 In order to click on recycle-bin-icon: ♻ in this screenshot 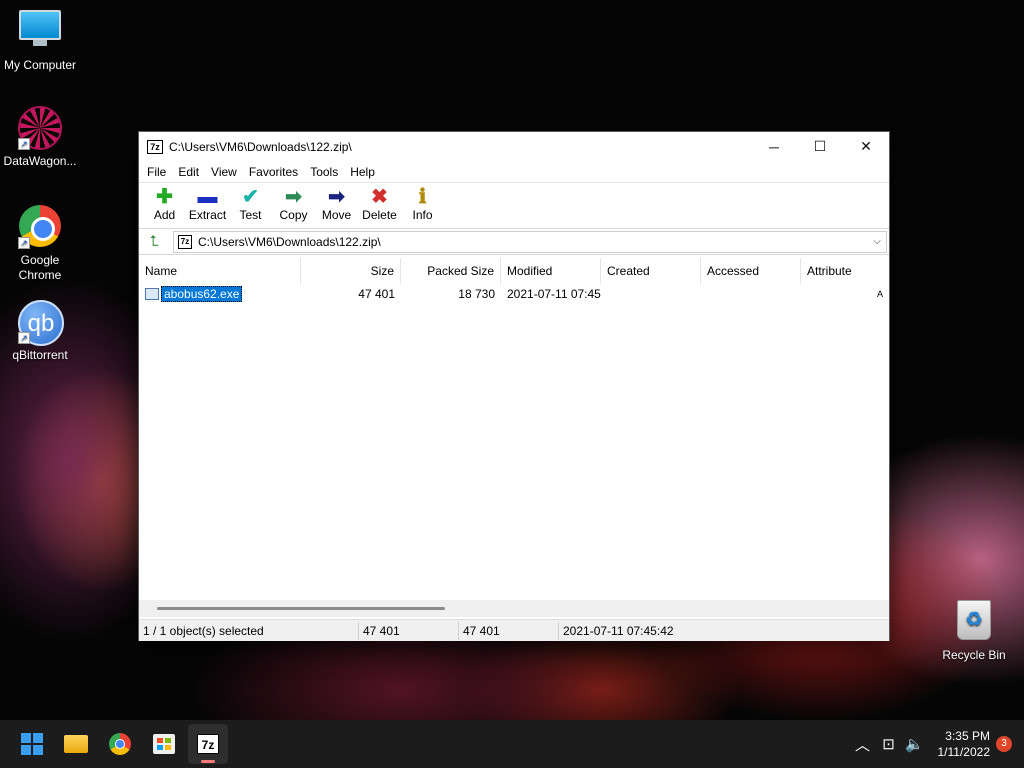, I will do `click(974, 622)`.